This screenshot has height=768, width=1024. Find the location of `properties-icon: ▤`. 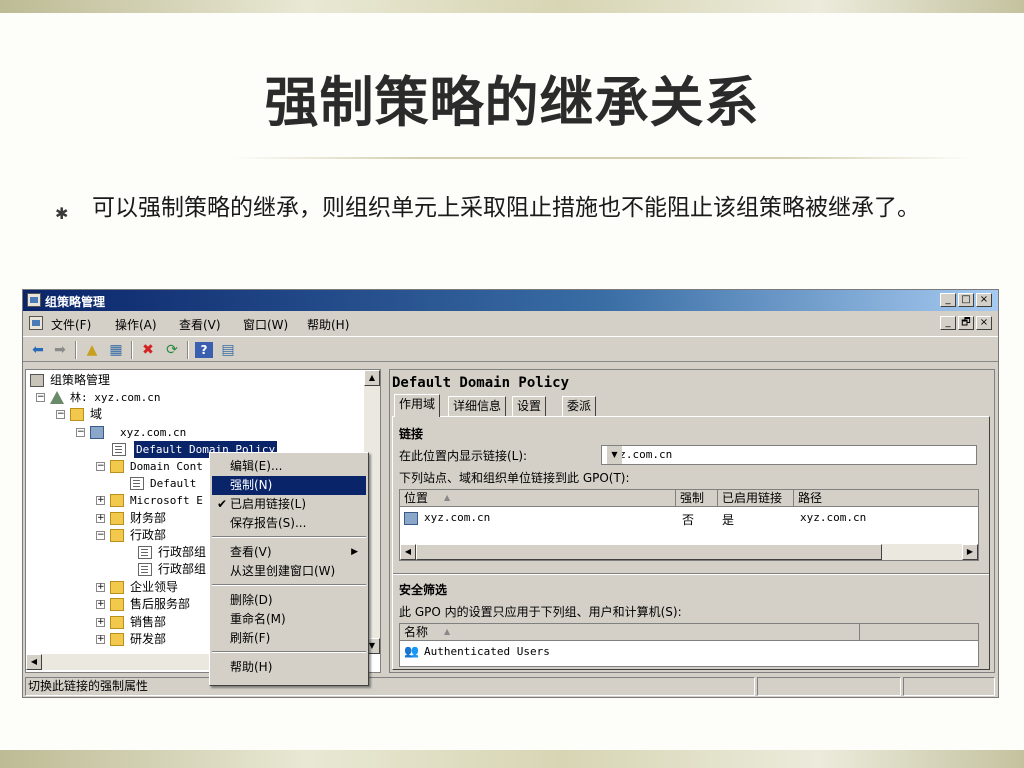

properties-icon: ▤ is located at coordinates (228, 350).